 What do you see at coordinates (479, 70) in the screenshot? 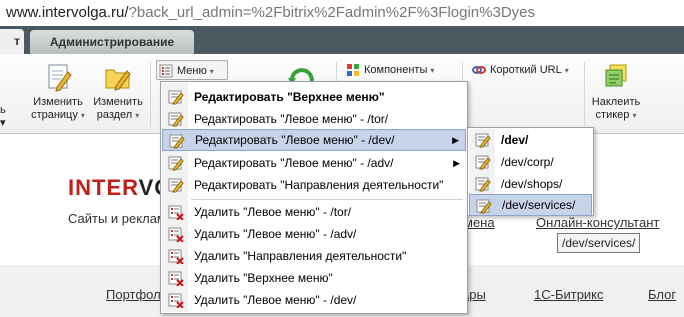
I see `link-icon` at bounding box center [479, 70].